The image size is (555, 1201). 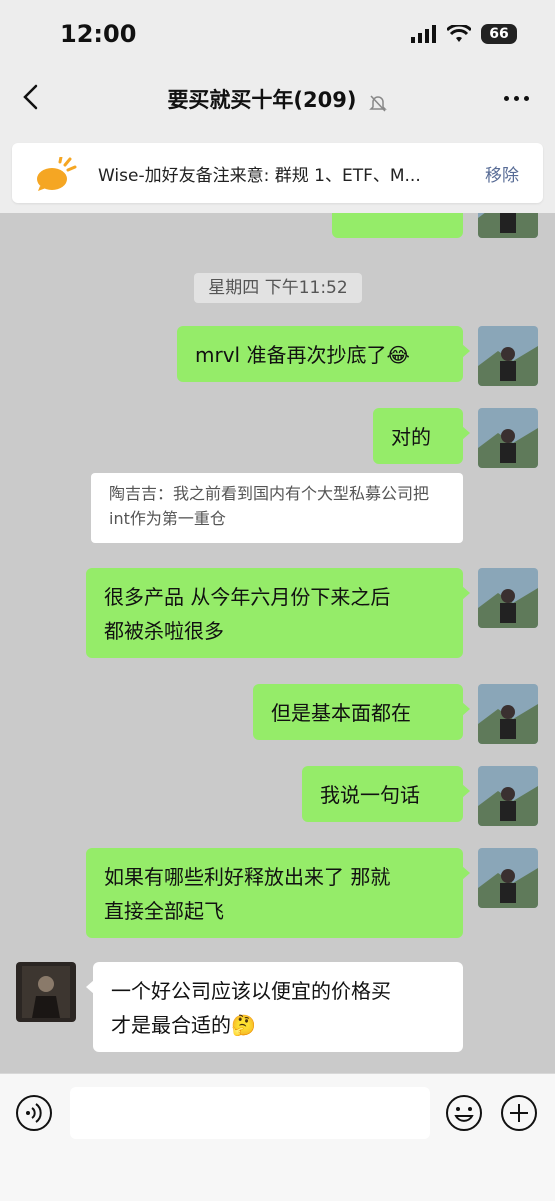 I want to click on message-bubble: 我说一句话, so click(x=386, y=794).